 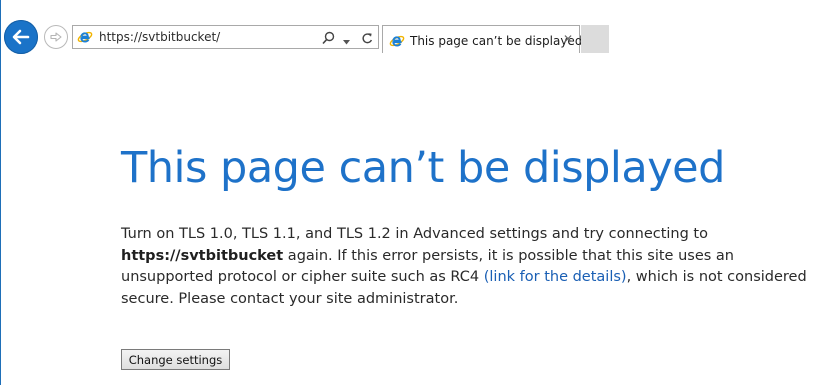 What do you see at coordinates (367, 39) in the screenshot?
I see `refresh-icon` at bounding box center [367, 39].